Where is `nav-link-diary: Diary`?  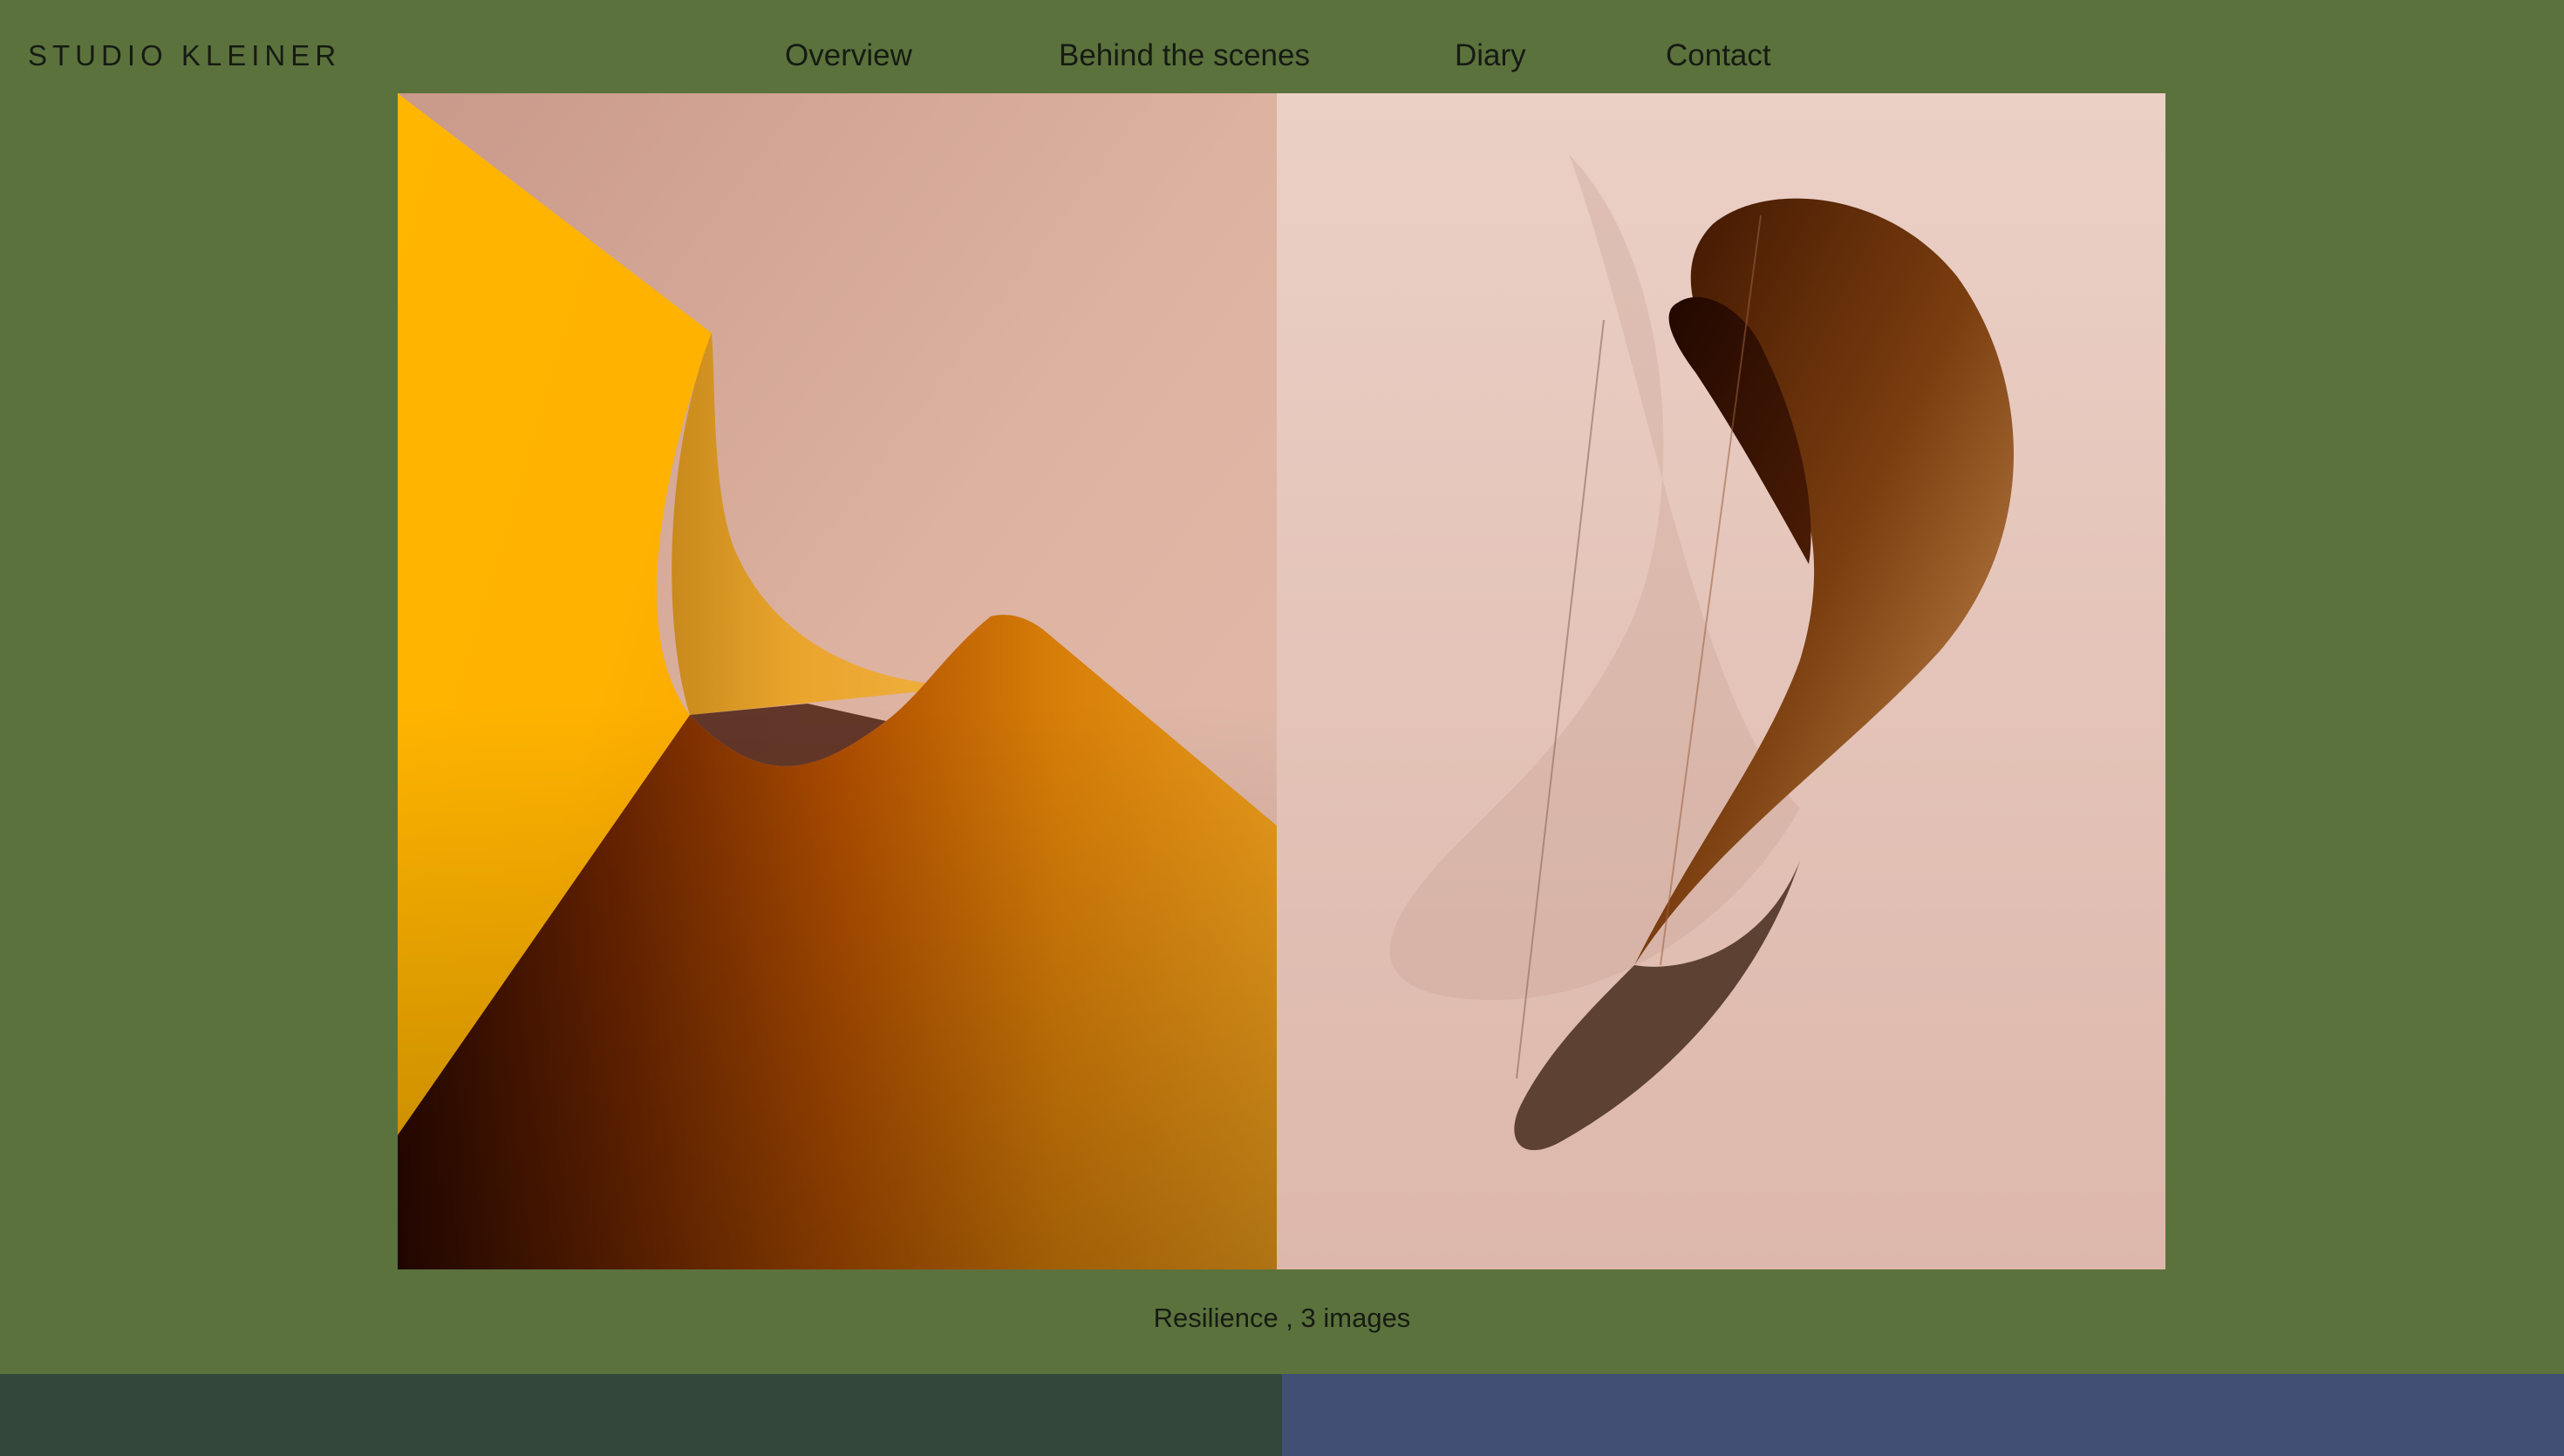 nav-link-diary: Diary is located at coordinates (1490, 56).